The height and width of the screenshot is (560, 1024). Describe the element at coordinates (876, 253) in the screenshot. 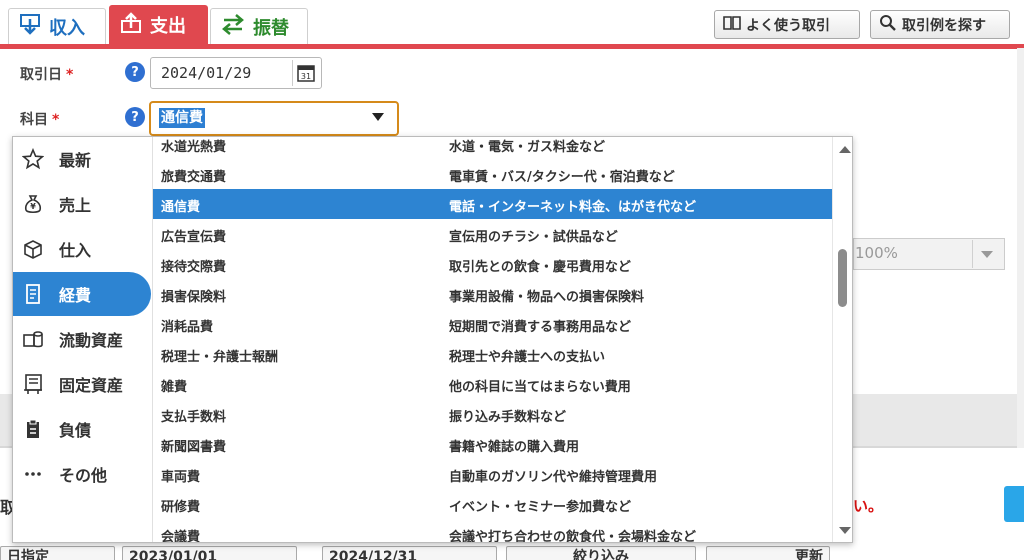

I see `rate-select-value: 100%` at that location.